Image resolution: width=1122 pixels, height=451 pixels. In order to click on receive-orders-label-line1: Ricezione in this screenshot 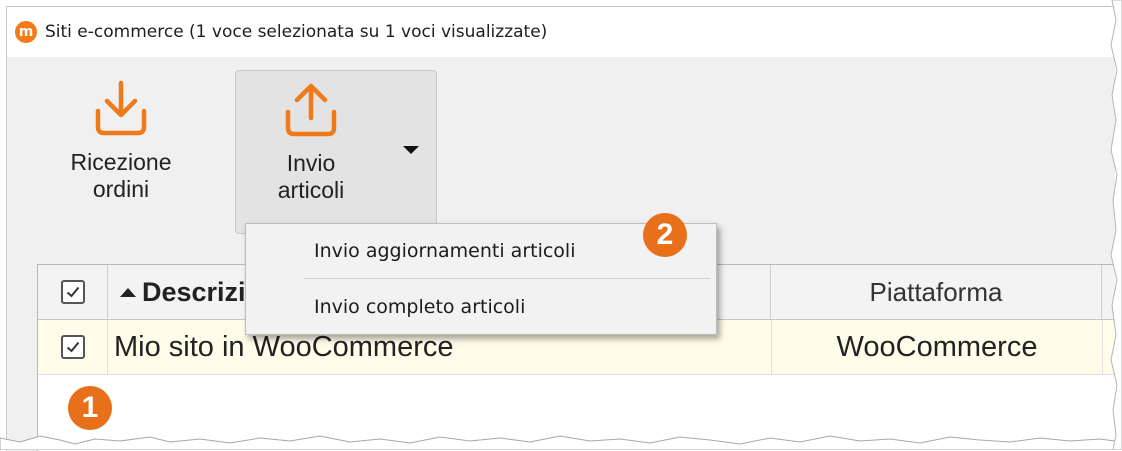, I will do `click(121, 162)`.